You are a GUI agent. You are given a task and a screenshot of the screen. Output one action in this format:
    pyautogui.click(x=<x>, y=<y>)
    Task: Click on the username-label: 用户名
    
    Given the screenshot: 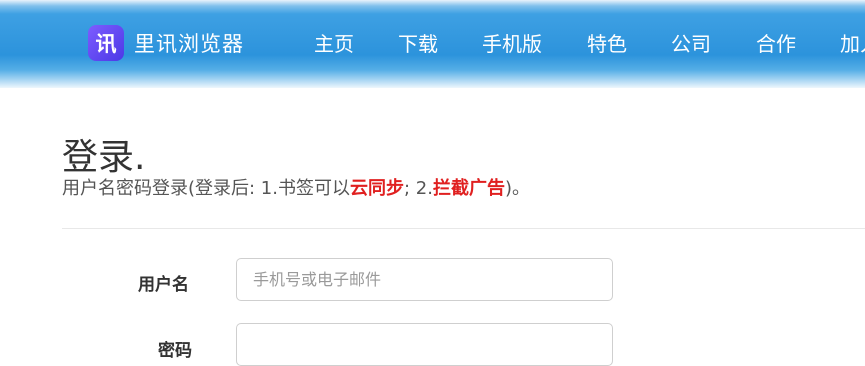 What is the action you would take?
    pyautogui.click(x=163, y=285)
    